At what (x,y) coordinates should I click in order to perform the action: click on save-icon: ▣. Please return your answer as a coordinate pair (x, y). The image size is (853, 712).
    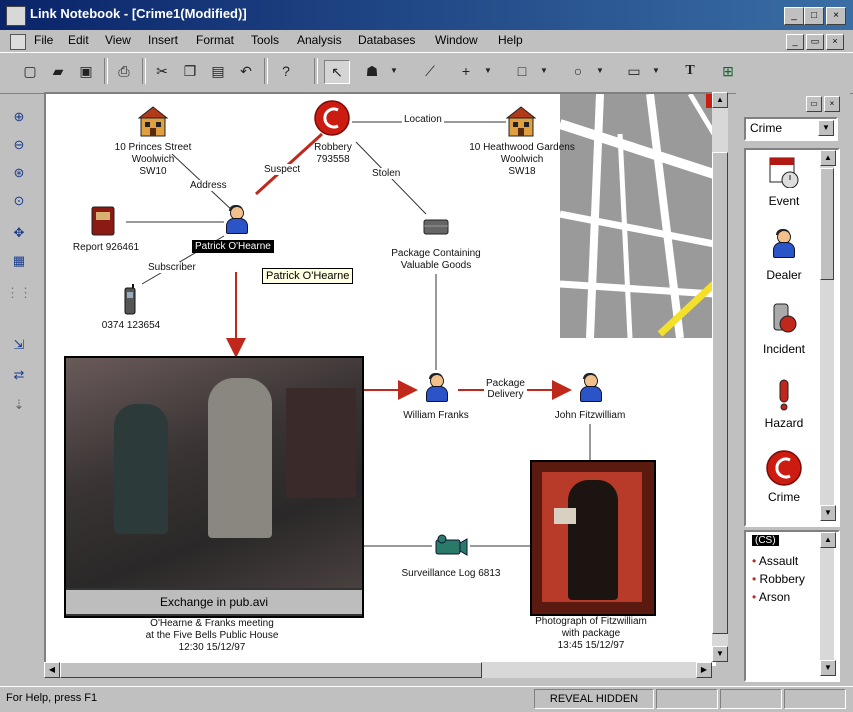
    Looking at the image, I should click on (86, 71).